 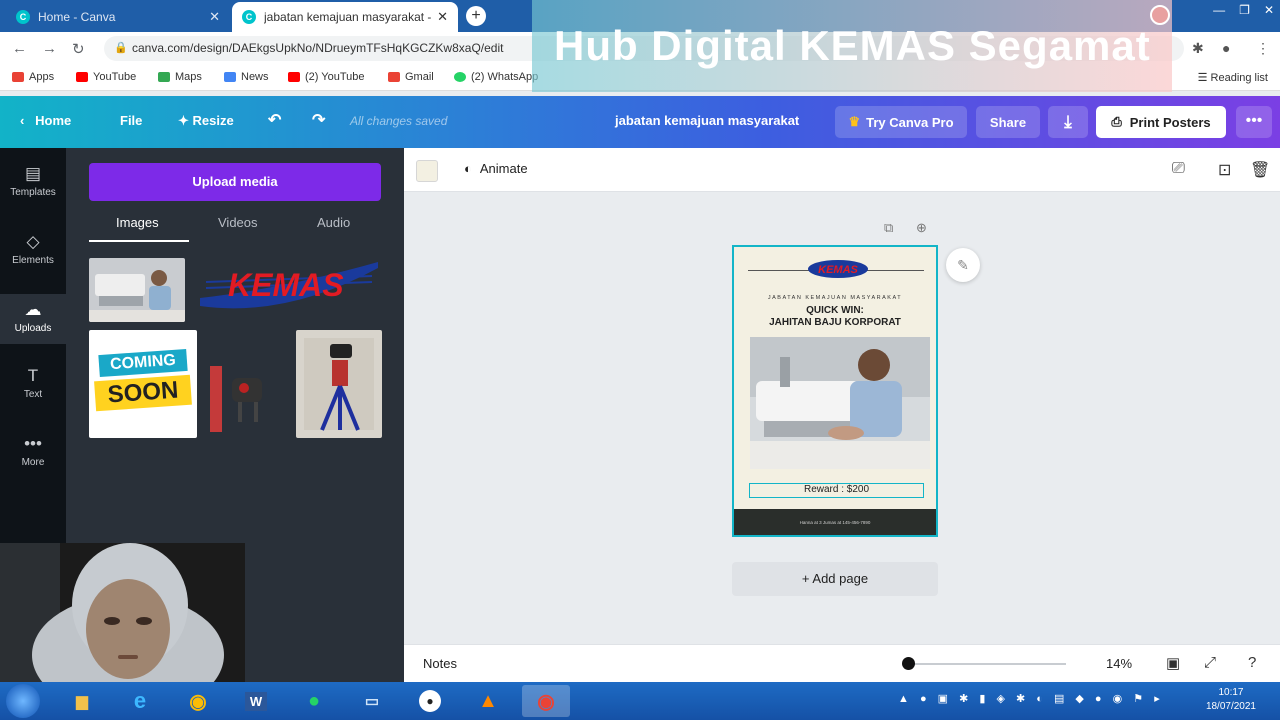 I want to click on taskbar-vlc: ▲, so click(x=488, y=701).